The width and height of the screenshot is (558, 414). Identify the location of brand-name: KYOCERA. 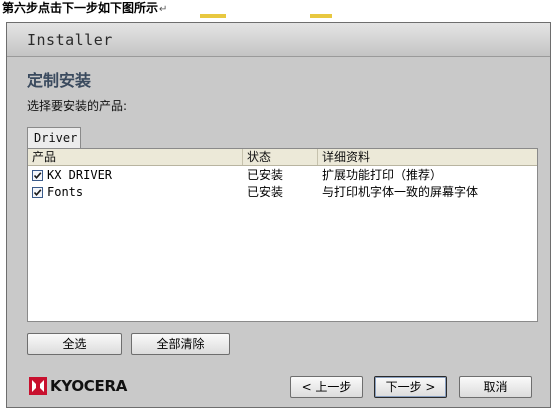
(89, 386).